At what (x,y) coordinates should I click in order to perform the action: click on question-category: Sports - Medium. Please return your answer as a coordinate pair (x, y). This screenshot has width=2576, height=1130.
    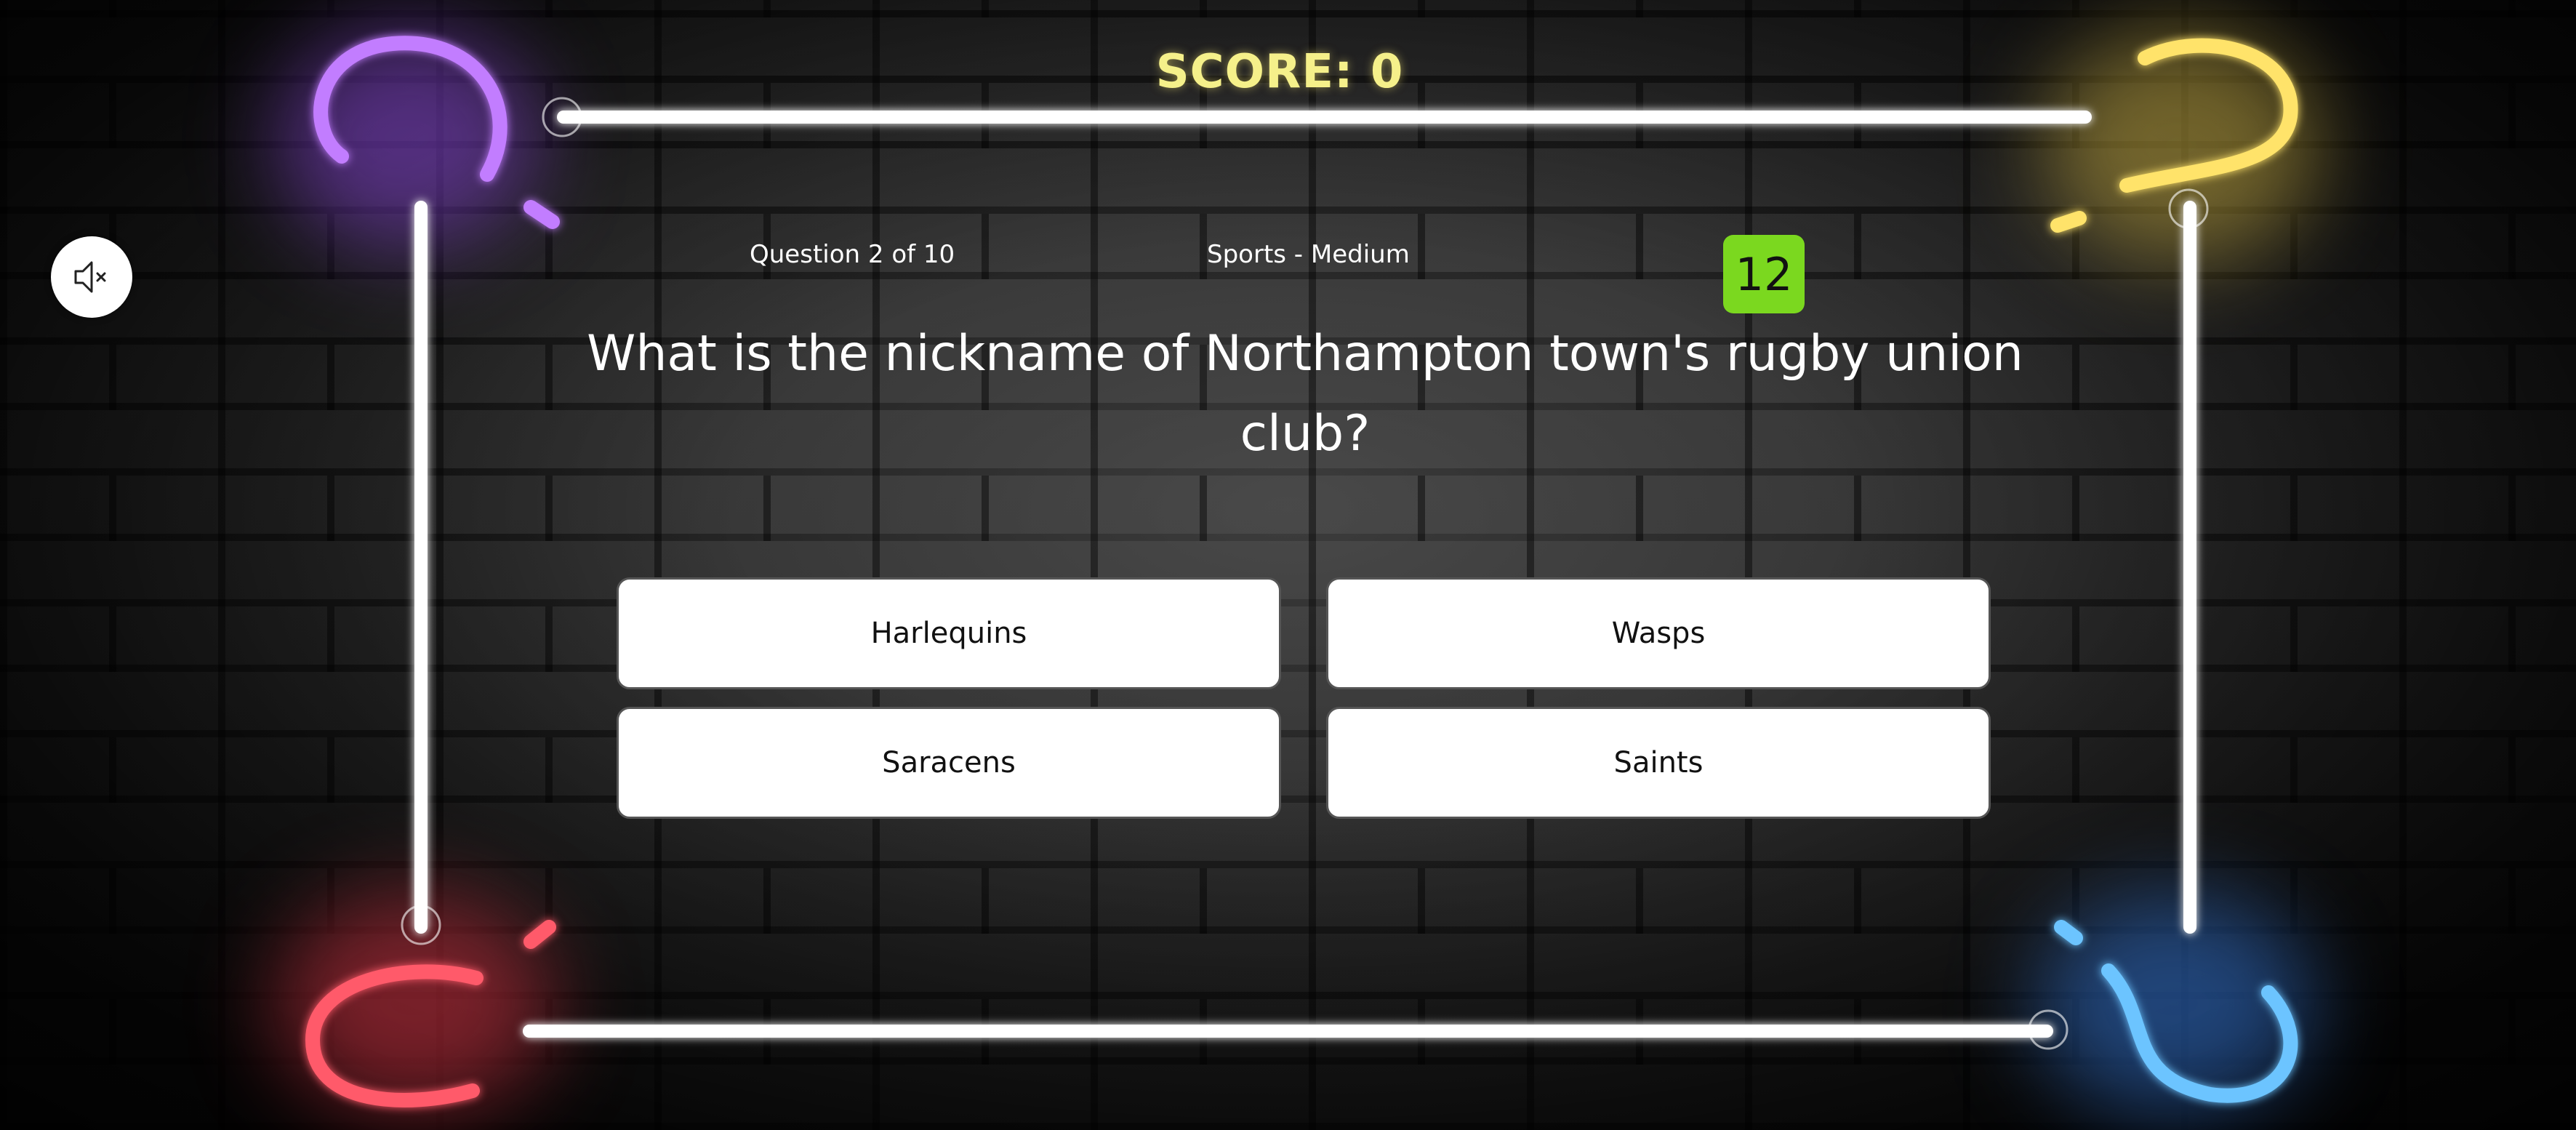
    Looking at the image, I should click on (1309, 254).